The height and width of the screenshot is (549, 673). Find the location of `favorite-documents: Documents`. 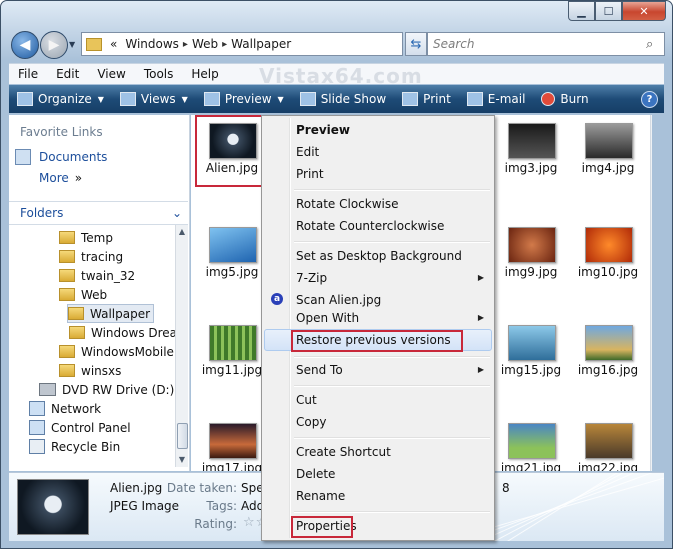

favorite-documents: Documents is located at coordinates (61, 157).